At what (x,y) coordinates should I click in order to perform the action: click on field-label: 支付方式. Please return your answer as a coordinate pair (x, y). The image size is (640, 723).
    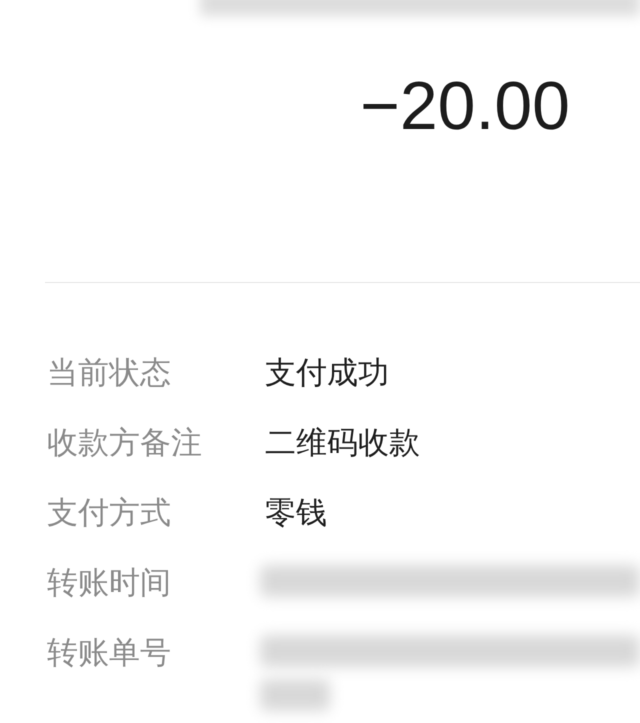
    Looking at the image, I should click on (109, 513).